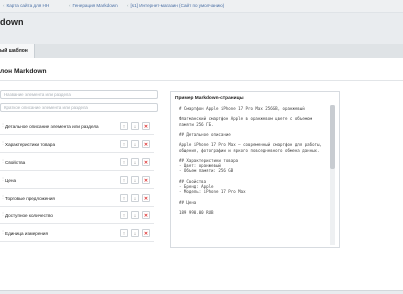 Image resolution: width=403 pixels, height=294 pixels. Describe the element at coordinates (17, 51) in the screenshot. I see `tab-template: ый шаблон` at that location.